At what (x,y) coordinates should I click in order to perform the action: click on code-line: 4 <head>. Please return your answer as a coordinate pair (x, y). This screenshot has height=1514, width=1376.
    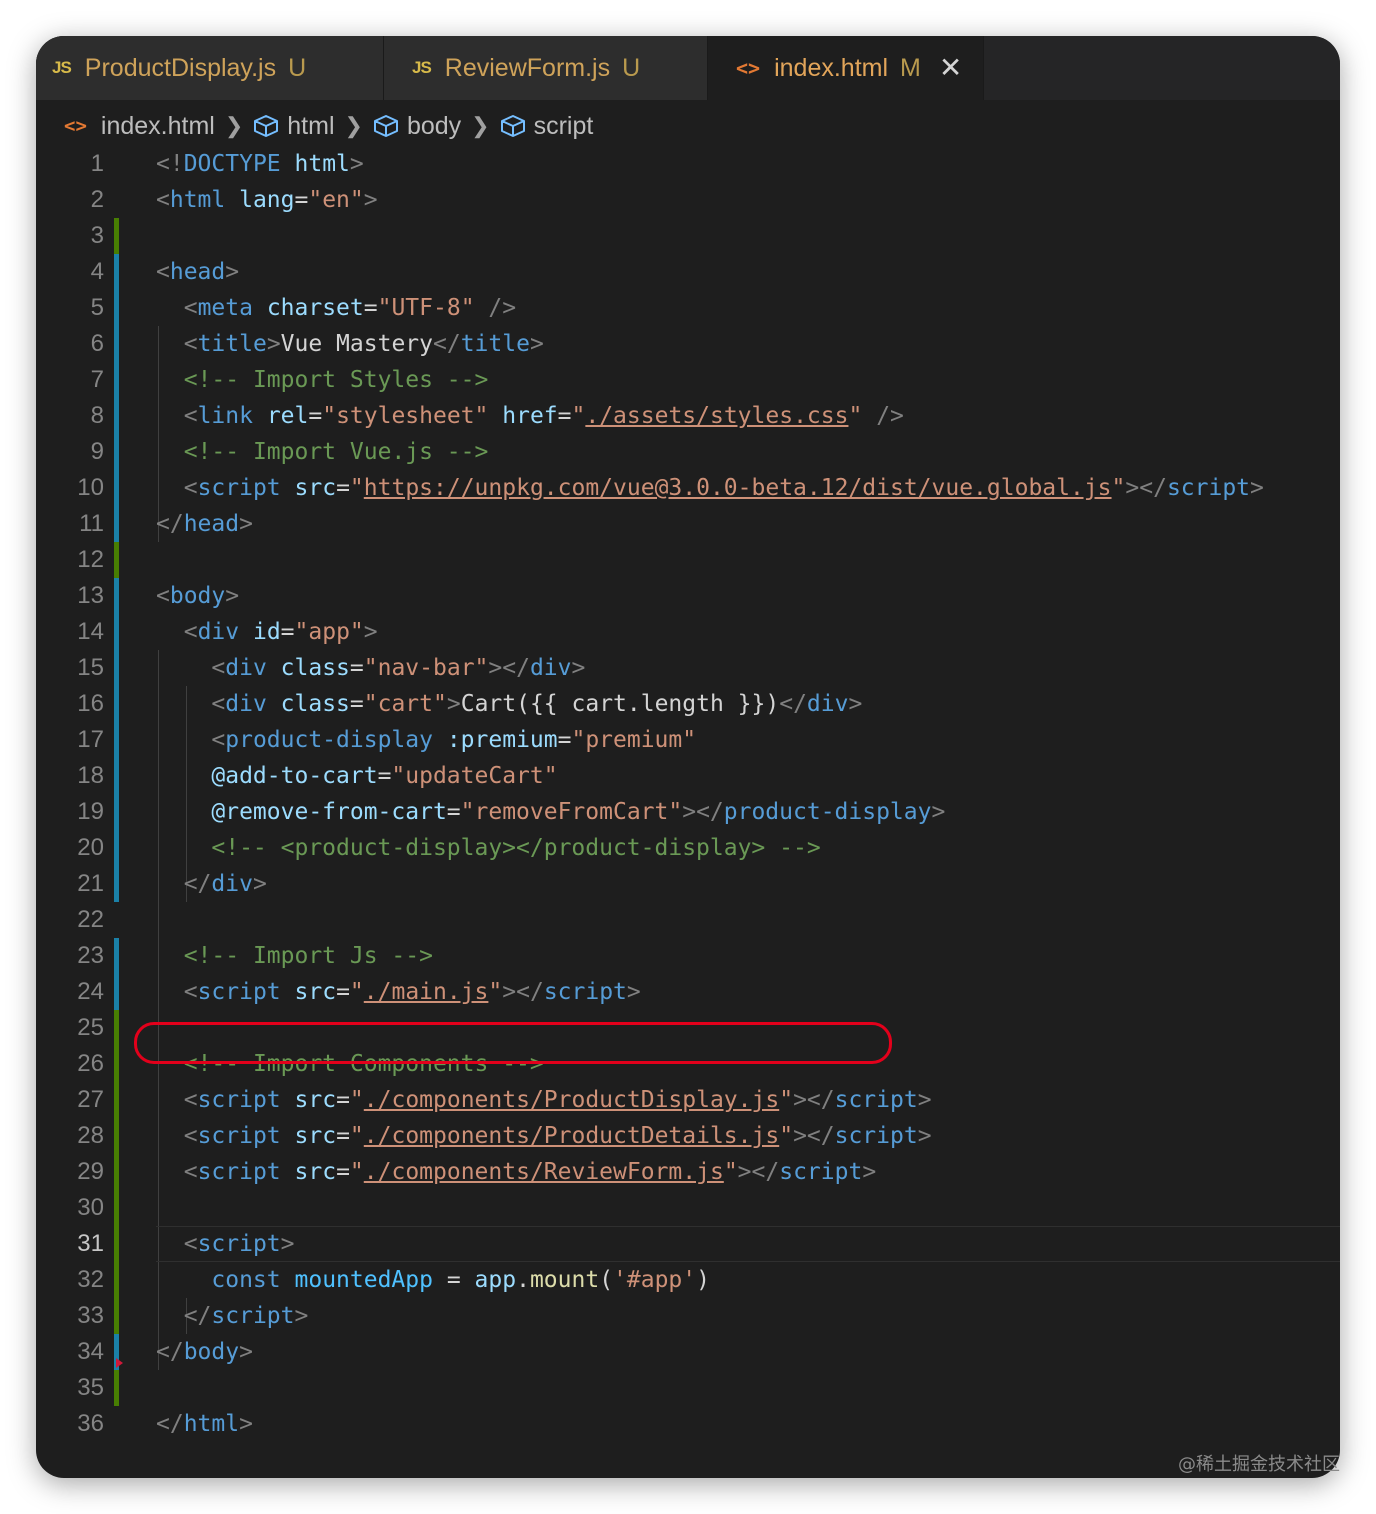
    Looking at the image, I should click on (688, 272).